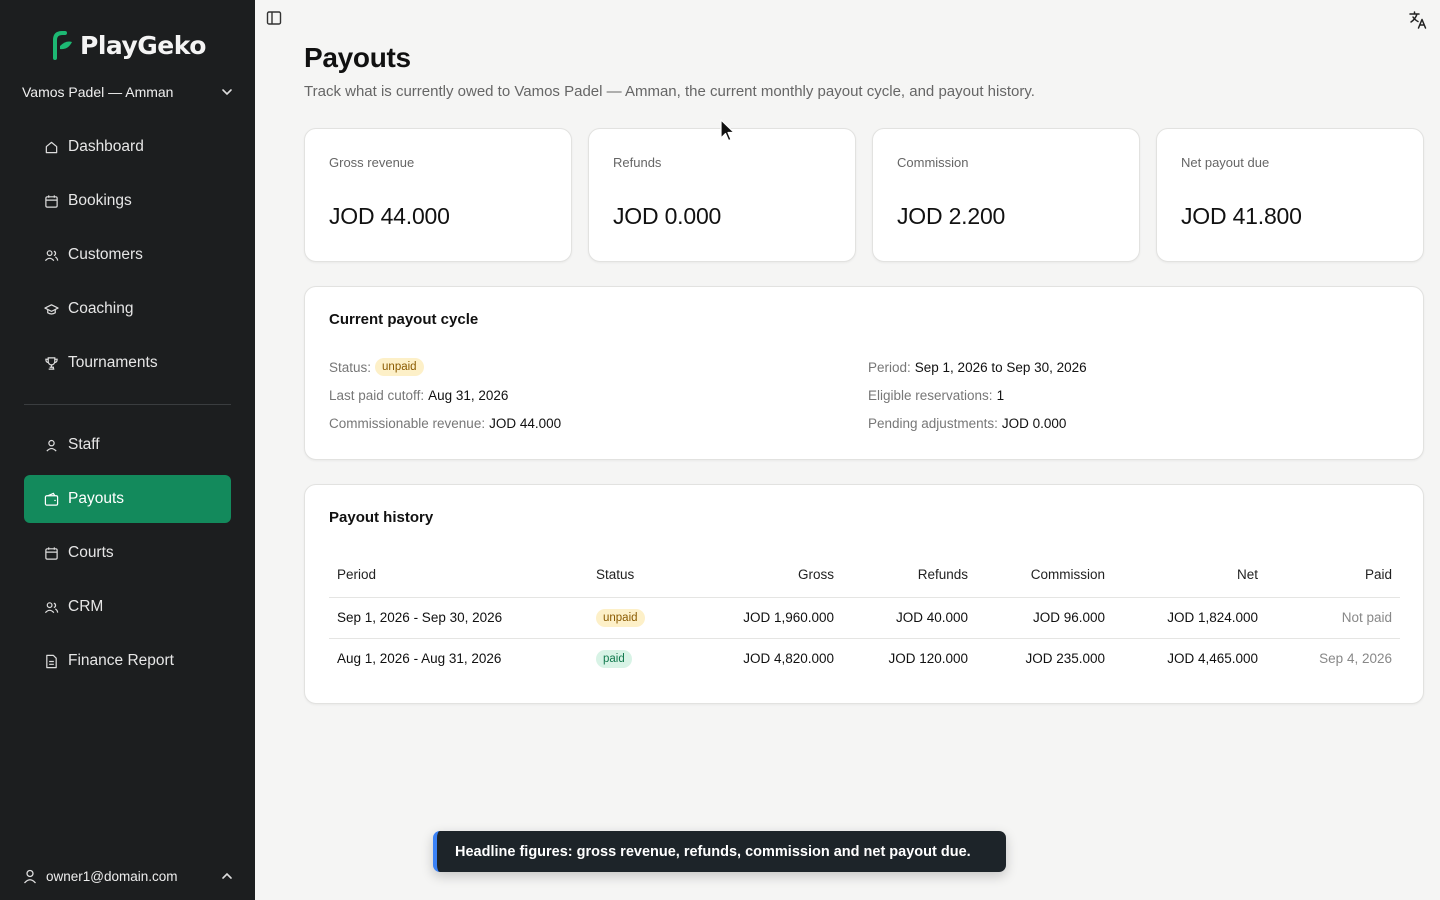 This screenshot has height=900, width=1440. I want to click on nav-item-crm: CRM, so click(127, 607).